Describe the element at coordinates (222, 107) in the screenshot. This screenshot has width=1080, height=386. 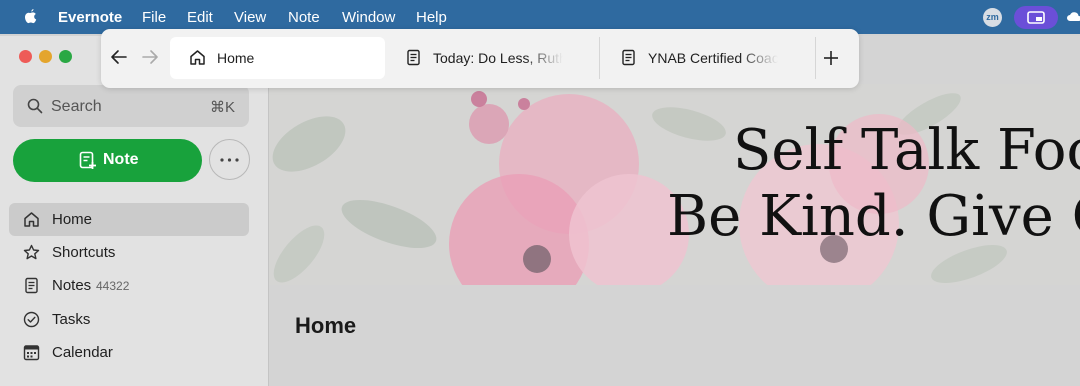
I see `search-shortcut: ⌘K` at that location.